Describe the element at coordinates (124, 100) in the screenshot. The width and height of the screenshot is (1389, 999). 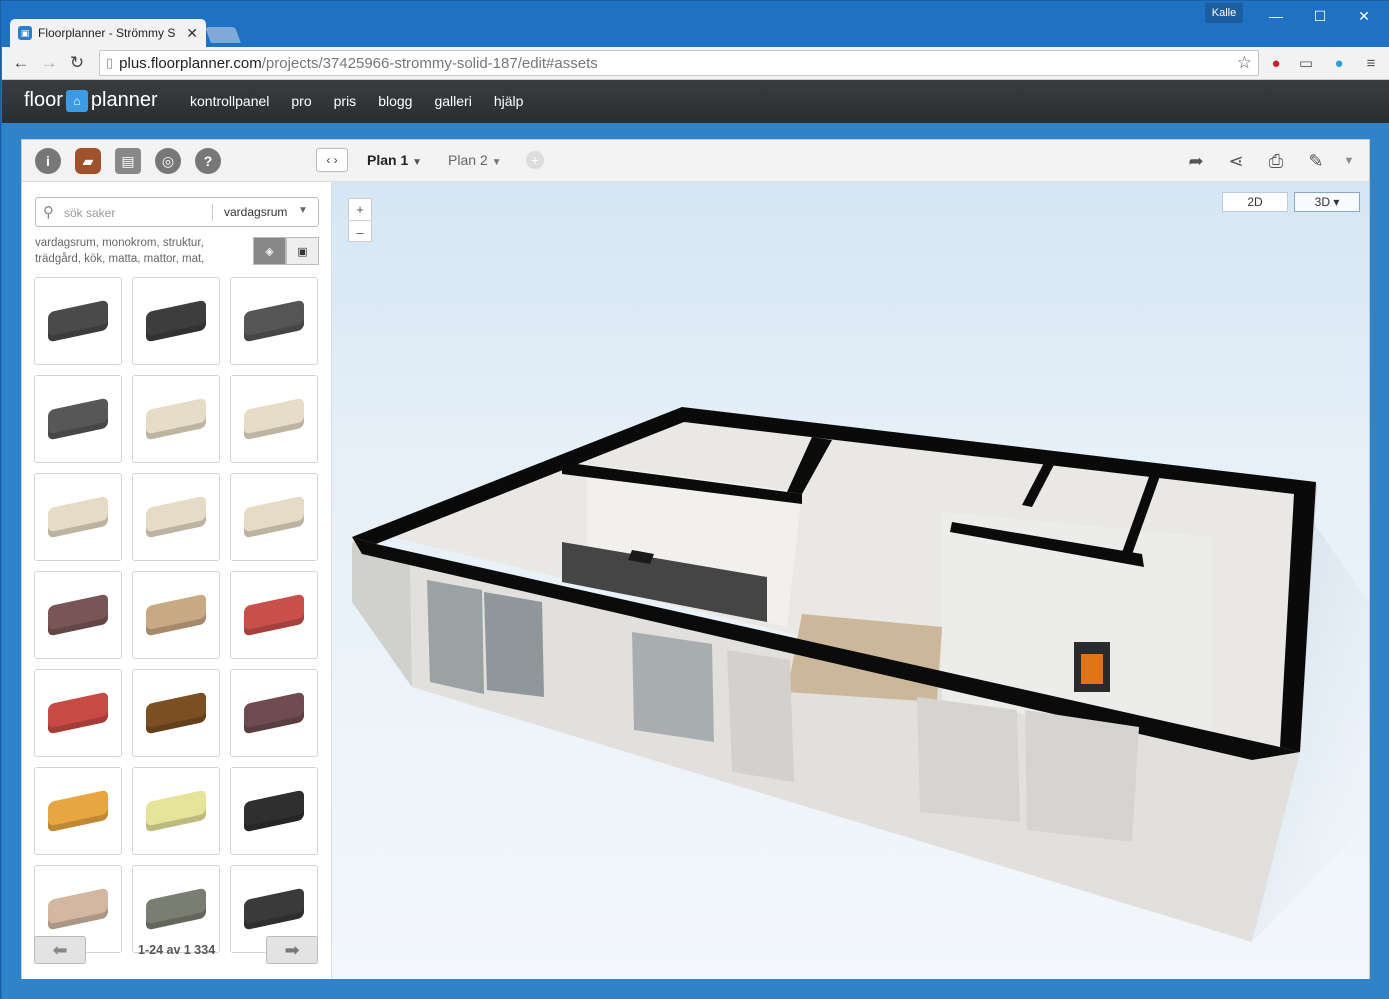
I see `logo-text-planner: planner` at that location.